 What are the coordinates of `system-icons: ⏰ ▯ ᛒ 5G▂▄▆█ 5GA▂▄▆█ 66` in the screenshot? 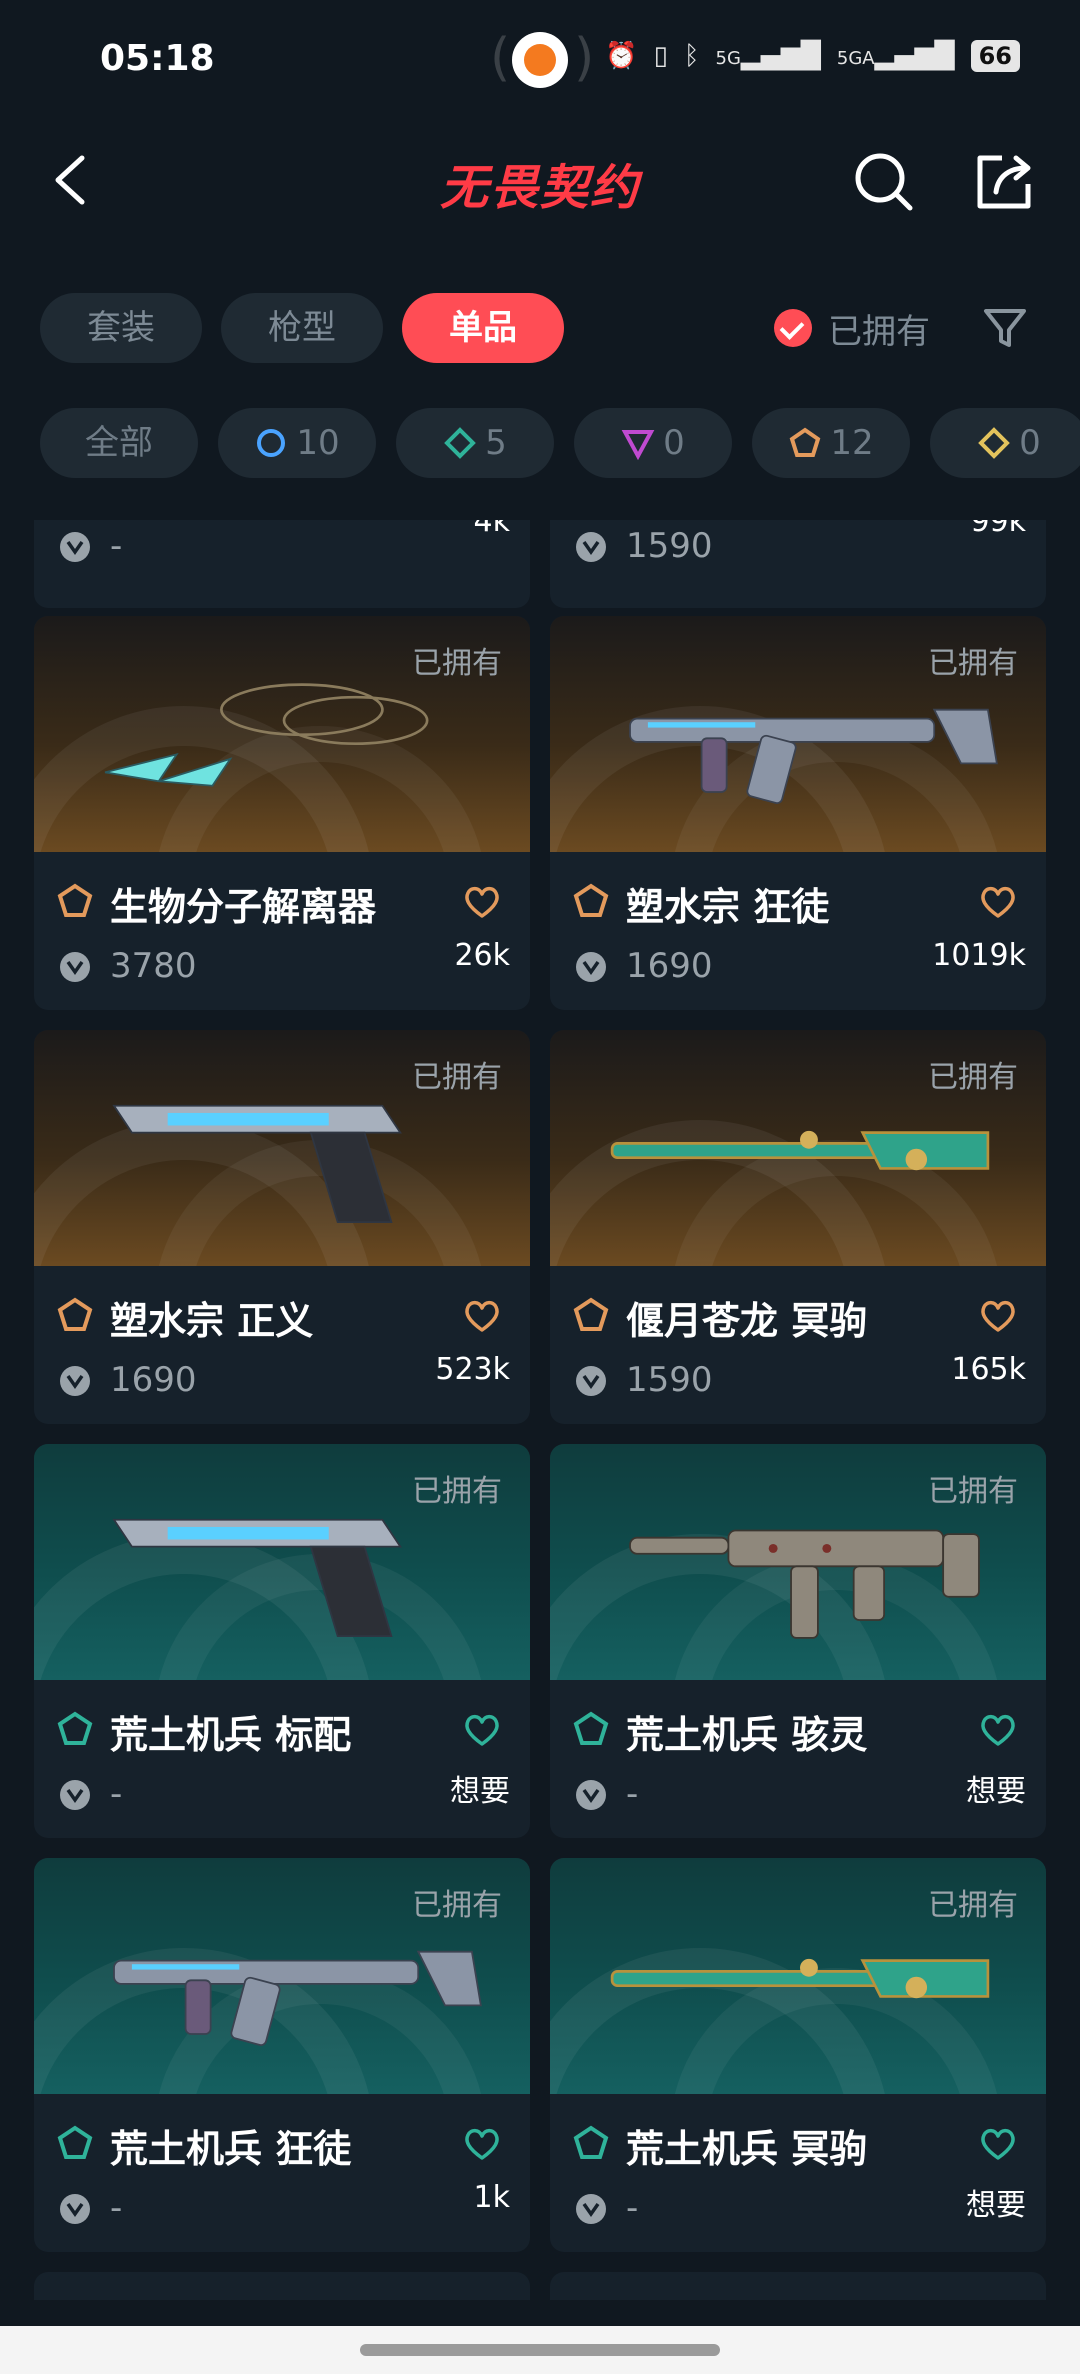 It's located at (812, 56).